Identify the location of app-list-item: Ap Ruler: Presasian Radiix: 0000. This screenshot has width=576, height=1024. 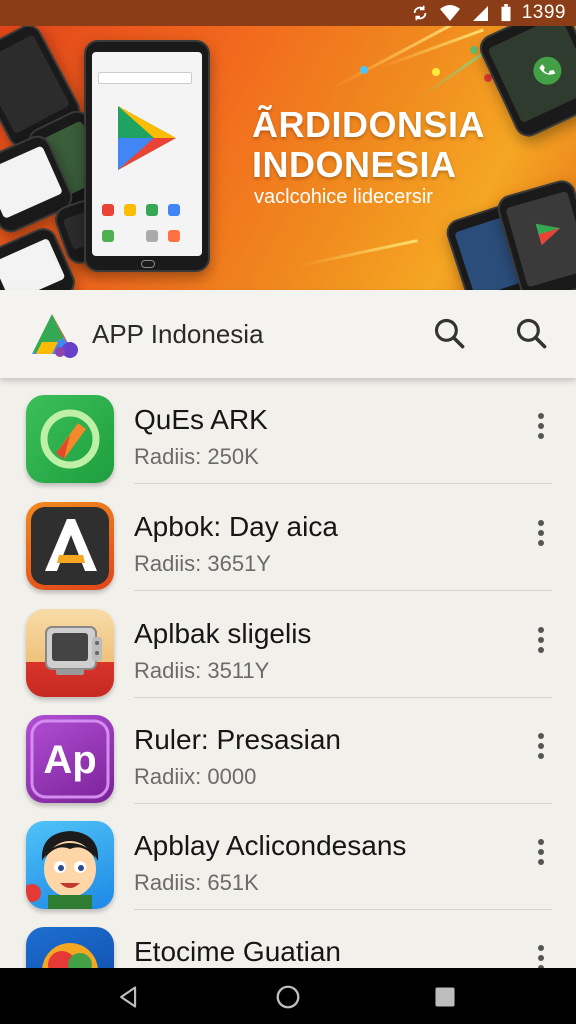
(288, 751).